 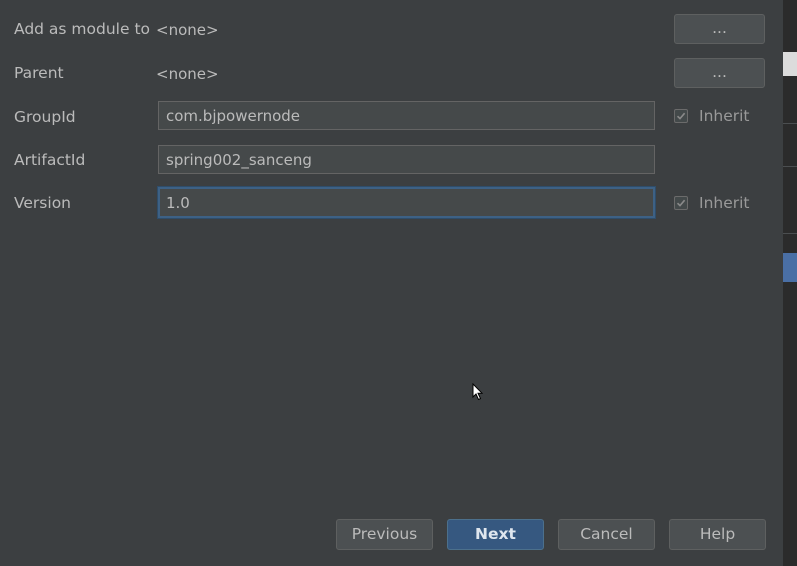 I want to click on background-selection, so click(x=790, y=267).